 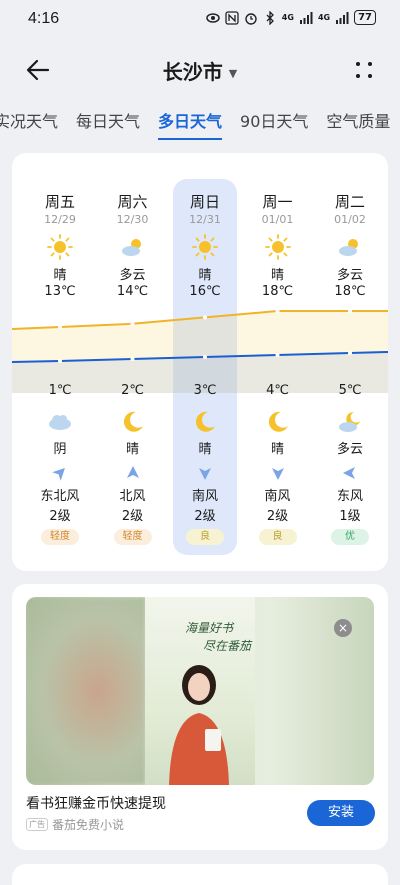 What do you see at coordinates (277, 202) in the screenshot?
I see `forecast-weekday: 周一` at bounding box center [277, 202].